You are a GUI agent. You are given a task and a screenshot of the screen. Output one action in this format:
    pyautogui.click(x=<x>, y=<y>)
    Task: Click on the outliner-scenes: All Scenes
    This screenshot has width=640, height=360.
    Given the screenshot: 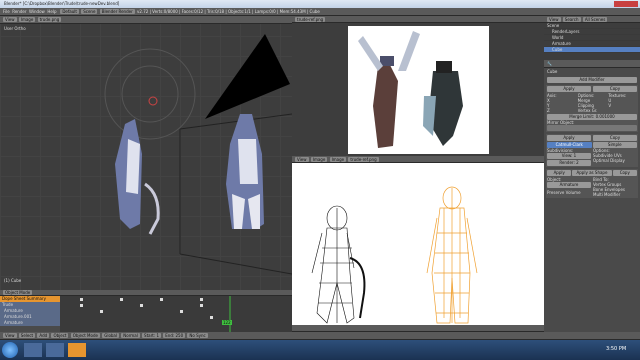 What is the action you would take?
    pyautogui.click(x=595, y=19)
    